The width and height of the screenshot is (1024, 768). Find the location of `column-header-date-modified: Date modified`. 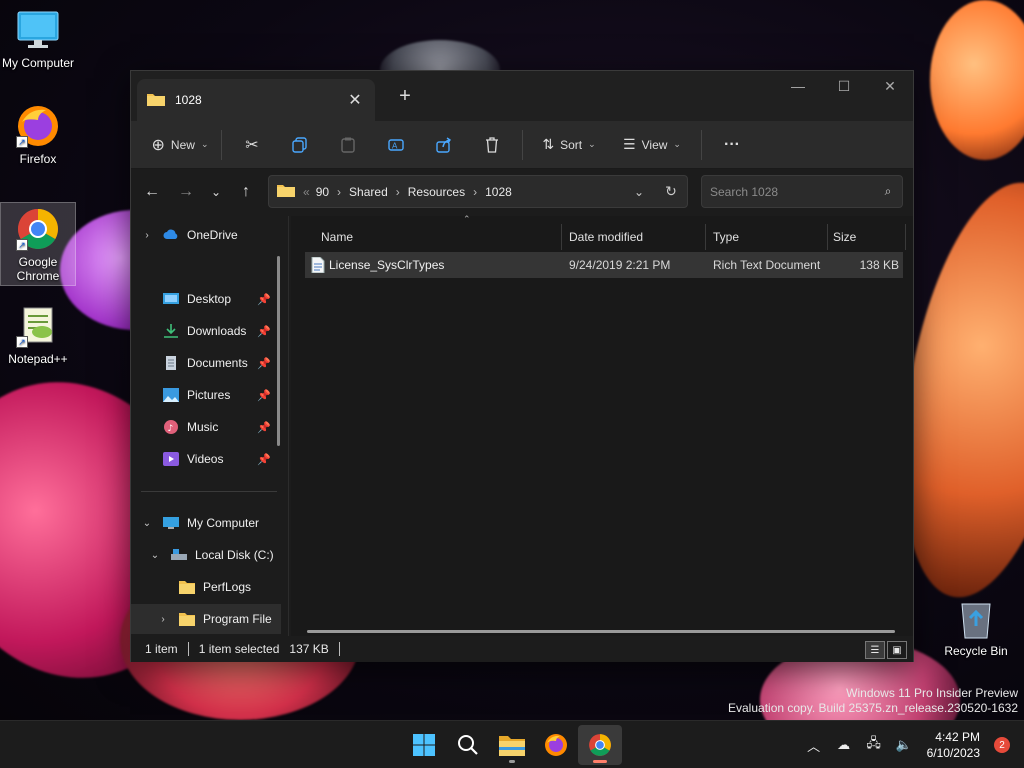

column-header-date-modified: Date modified is located at coordinates (638, 237).